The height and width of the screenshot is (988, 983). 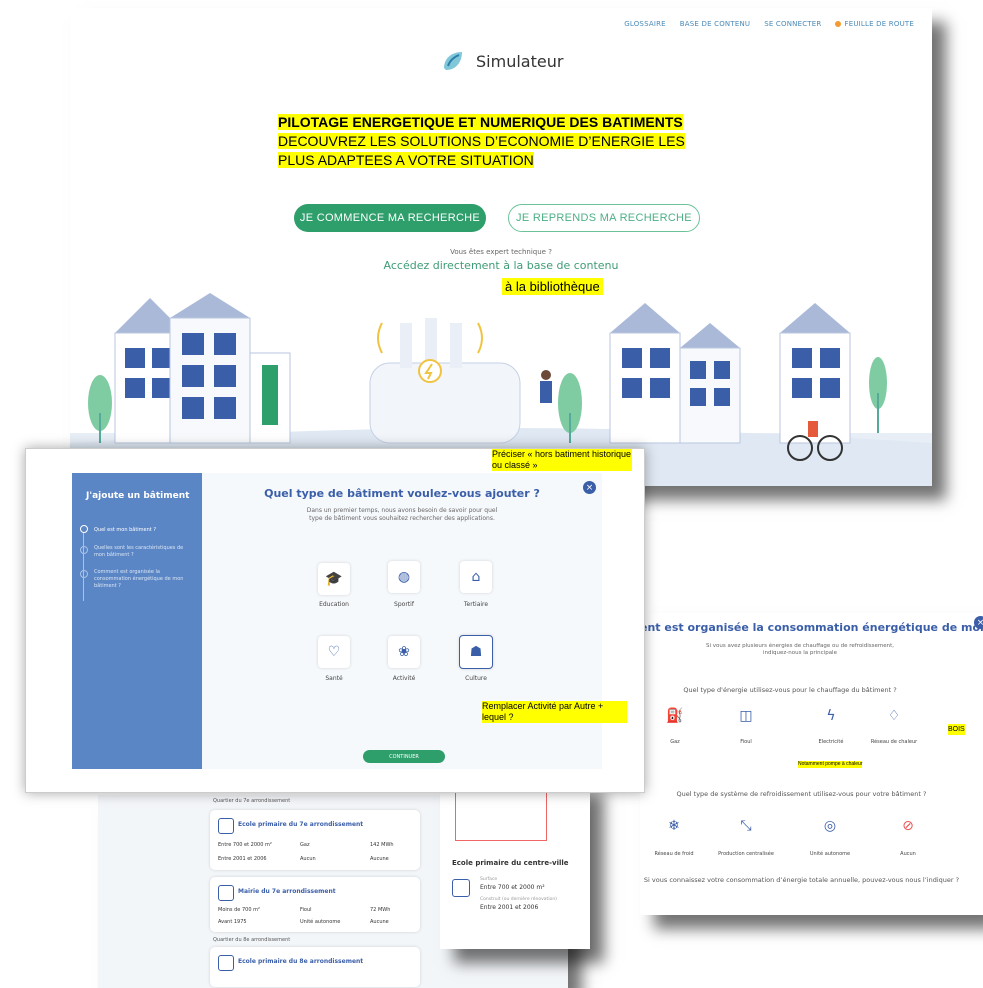 What do you see at coordinates (675, 742) in the screenshot?
I see `heating-option-label: Gaz` at bounding box center [675, 742].